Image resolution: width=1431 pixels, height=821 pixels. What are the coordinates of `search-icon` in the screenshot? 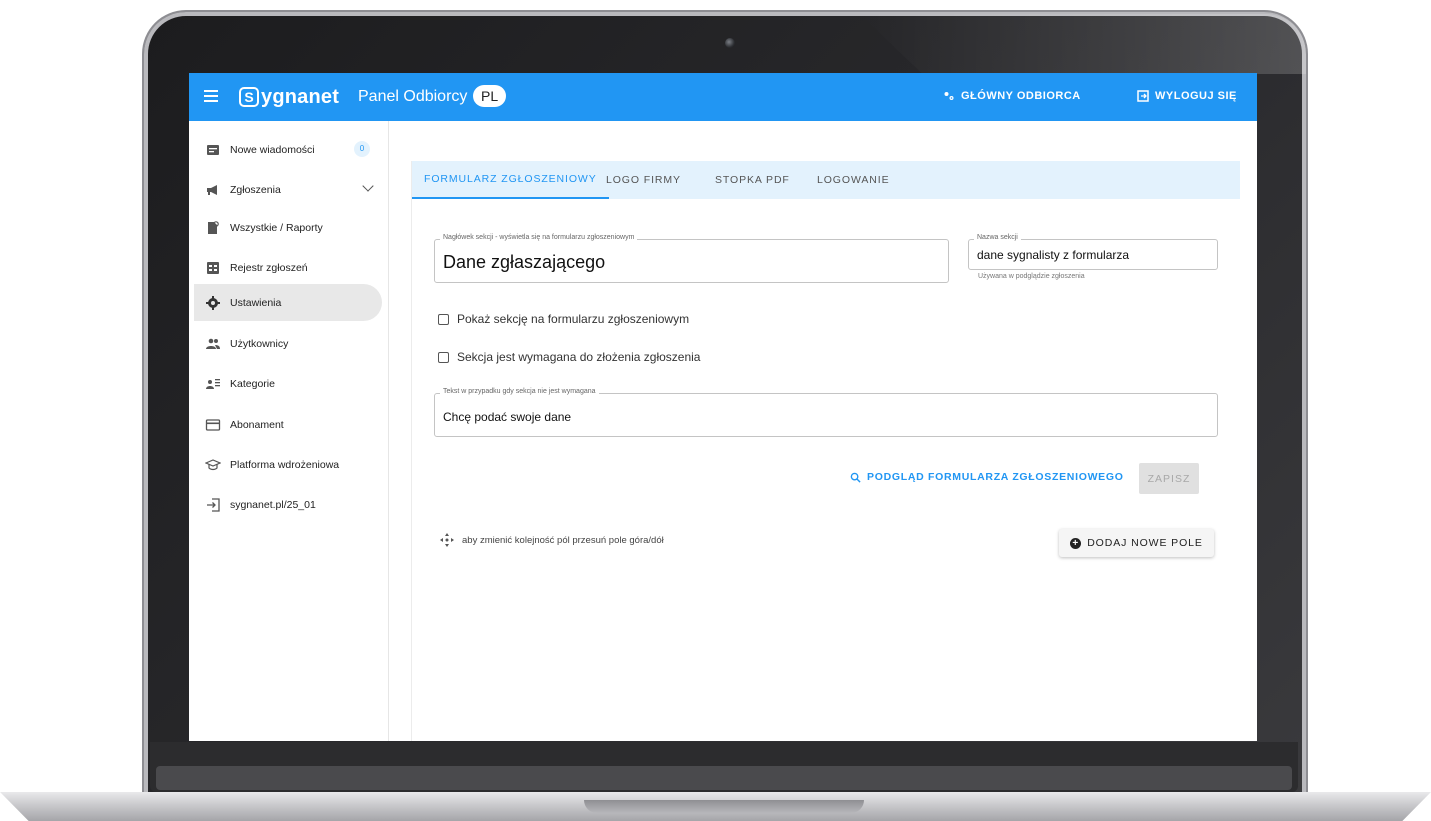 It's located at (855, 477).